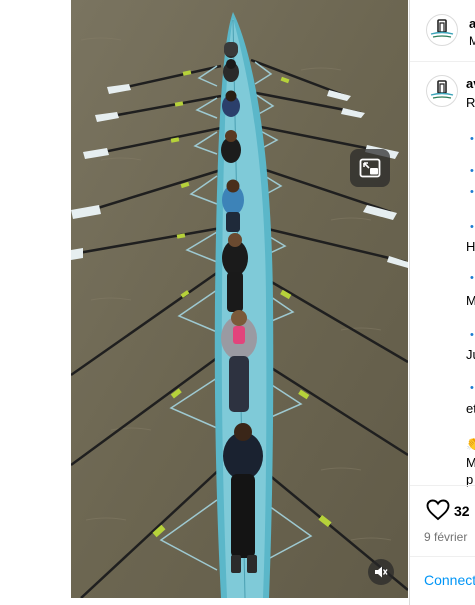 This screenshot has width=475, height=605. I want to click on author-avatar, so click(442, 30).